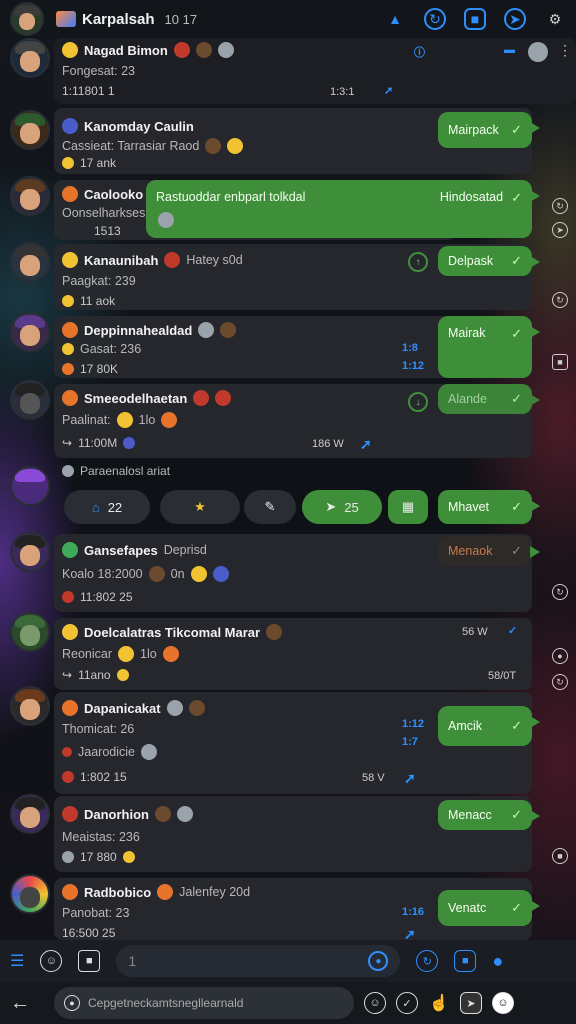 Image resolution: width=576 pixels, height=1024 pixels. What do you see at coordinates (27, 19) in the screenshot?
I see `profile-avatar` at bounding box center [27, 19].